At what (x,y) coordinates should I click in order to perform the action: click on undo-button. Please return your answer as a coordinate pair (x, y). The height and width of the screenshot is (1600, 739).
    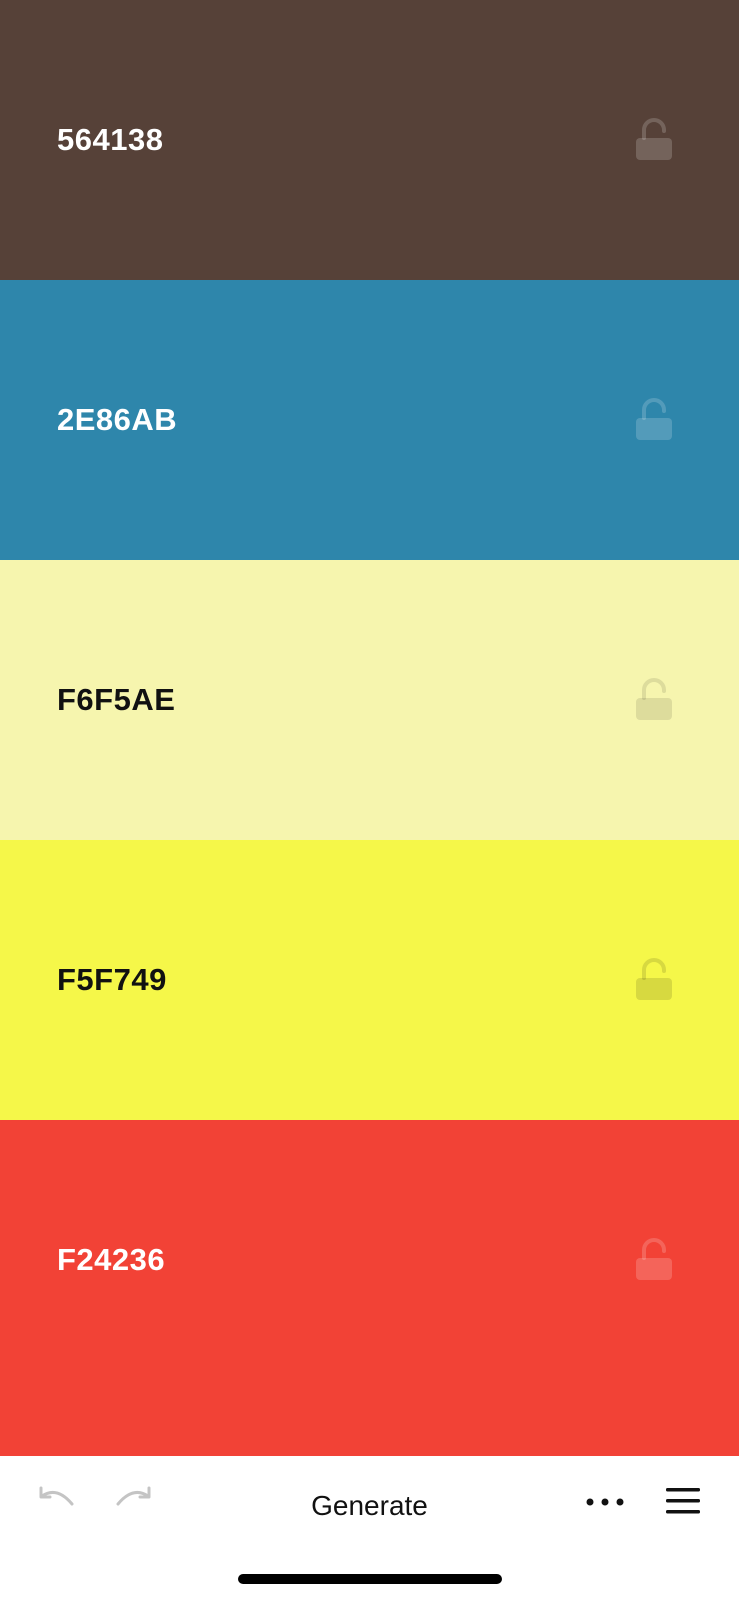
    Looking at the image, I should click on (57, 1501).